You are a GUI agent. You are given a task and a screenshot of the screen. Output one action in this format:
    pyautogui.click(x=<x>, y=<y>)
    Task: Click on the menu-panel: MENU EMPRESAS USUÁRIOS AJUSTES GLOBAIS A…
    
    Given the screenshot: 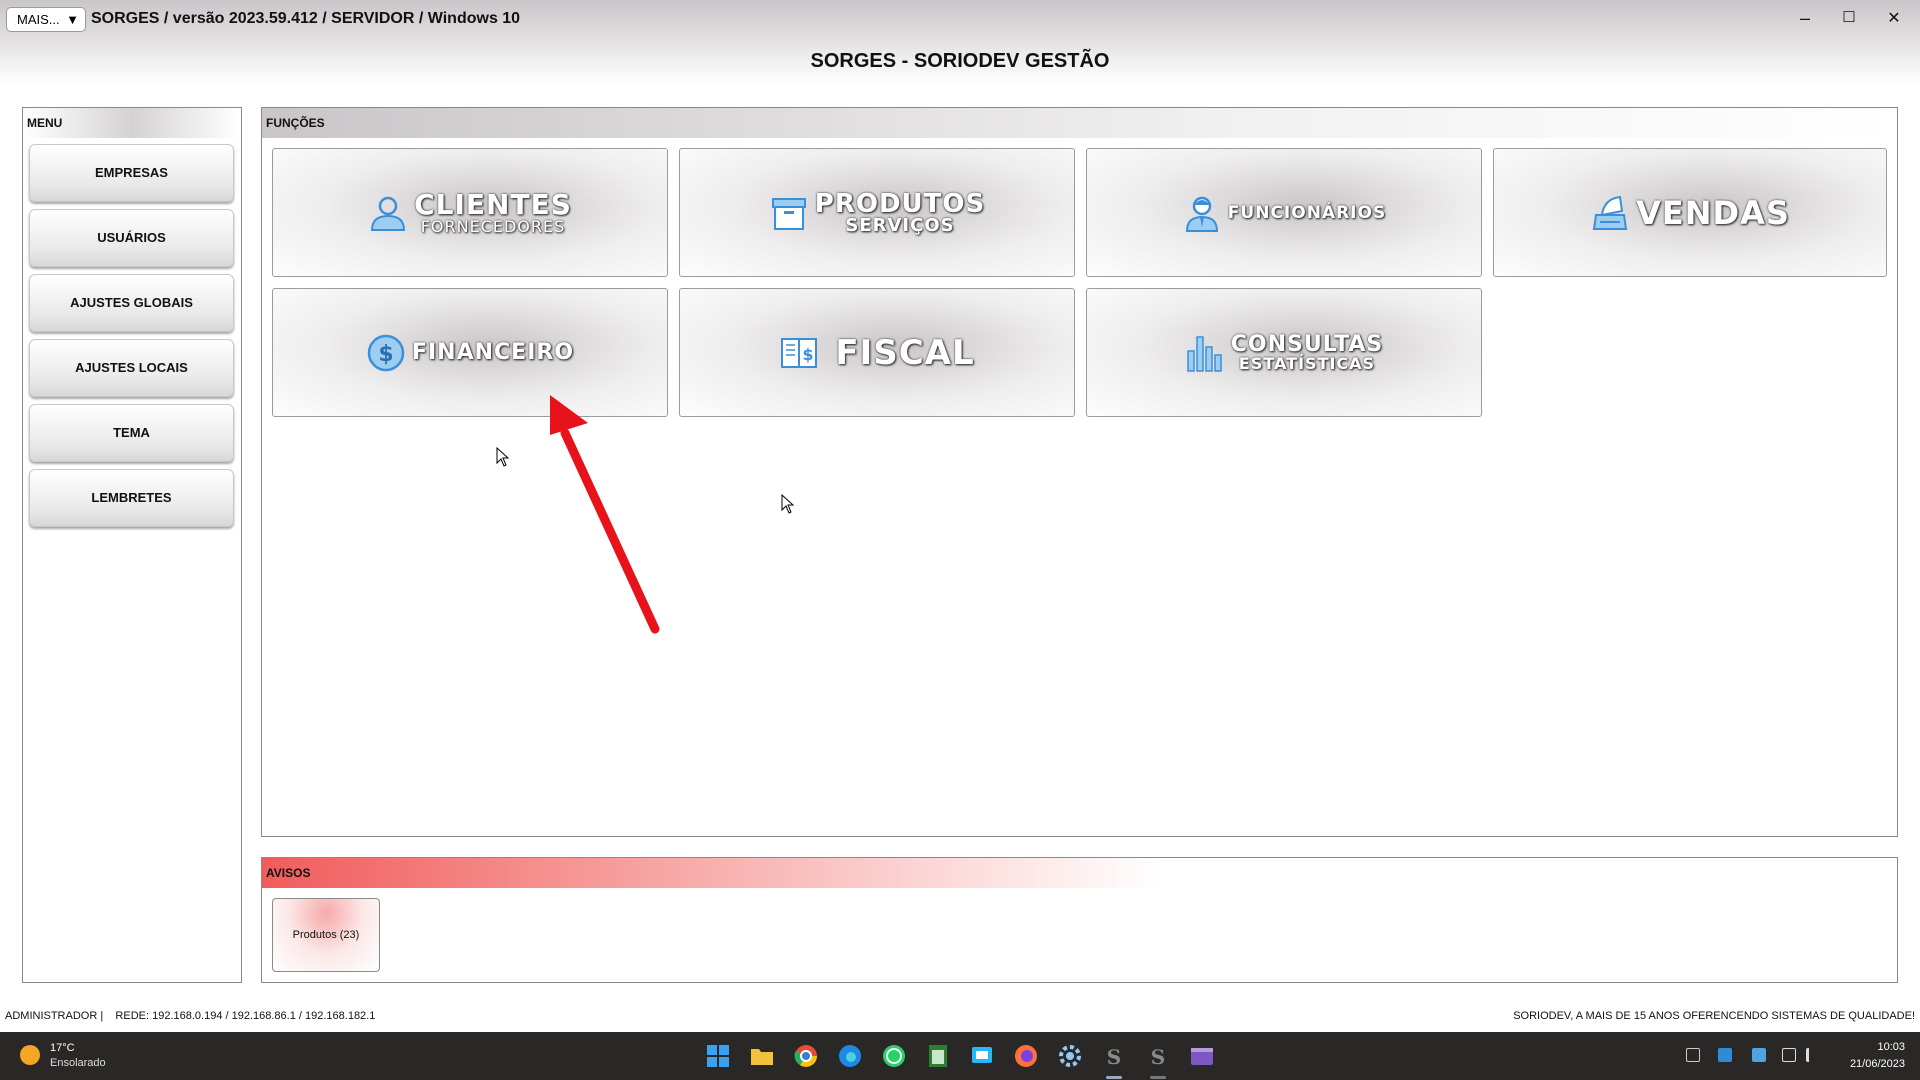 What is the action you would take?
    pyautogui.click(x=132, y=545)
    